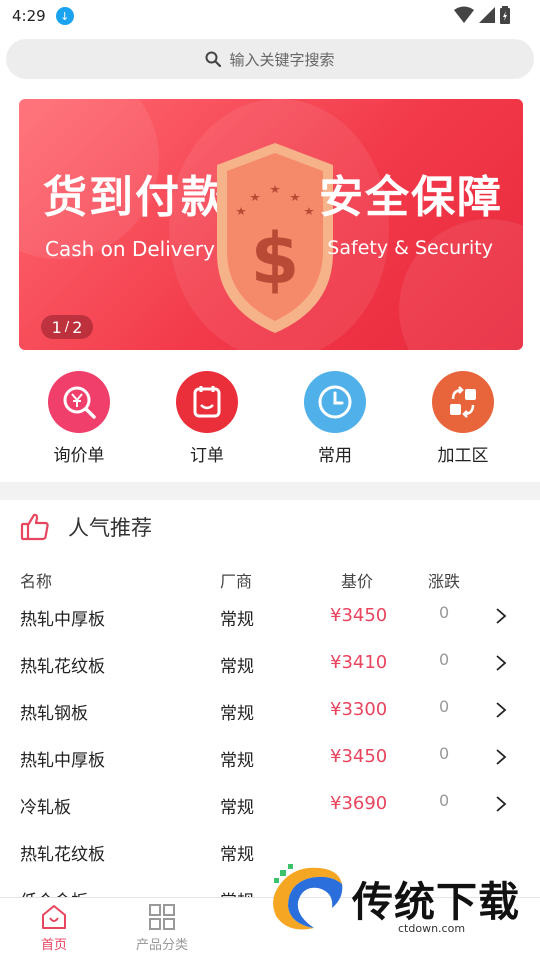 The width and height of the screenshot is (540, 960). I want to click on header-maker: 厂商, so click(236, 581).